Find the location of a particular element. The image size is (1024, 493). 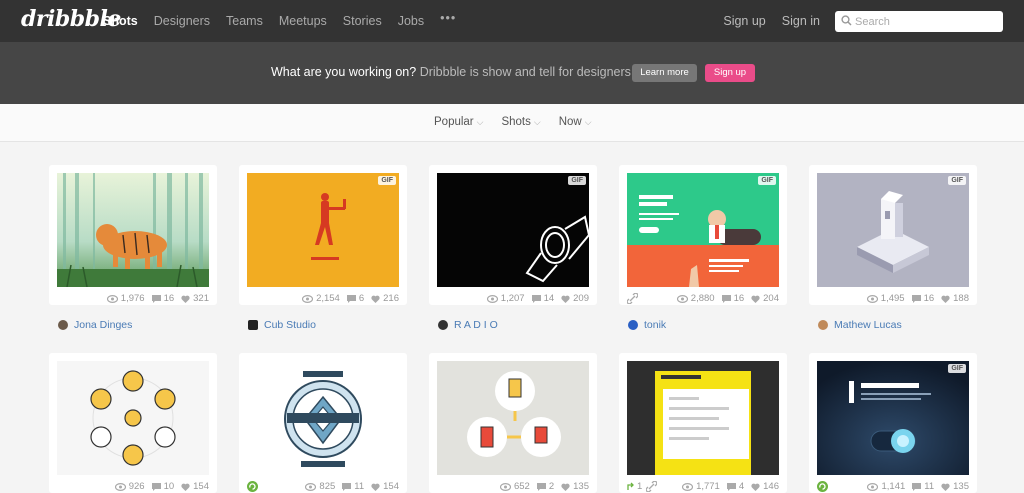

comments-count: 10 is located at coordinates (169, 486).